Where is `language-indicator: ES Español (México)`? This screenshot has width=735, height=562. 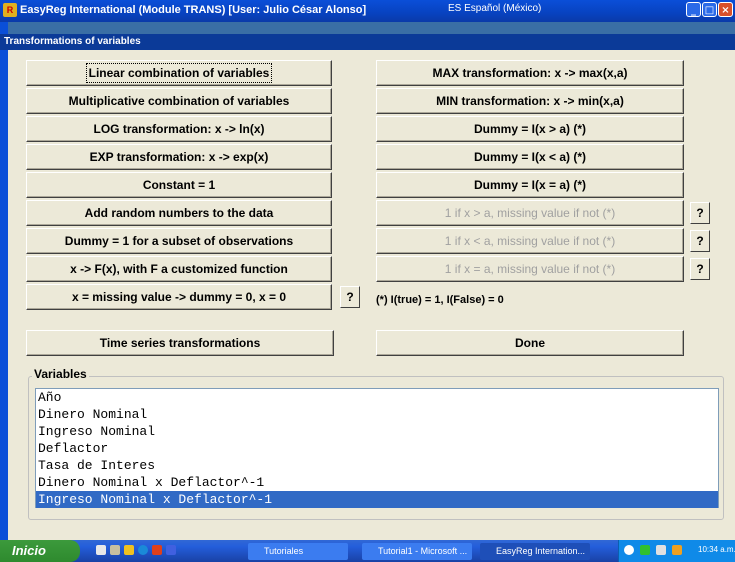
language-indicator: ES Español (México) is located at coordinates (494, 8).